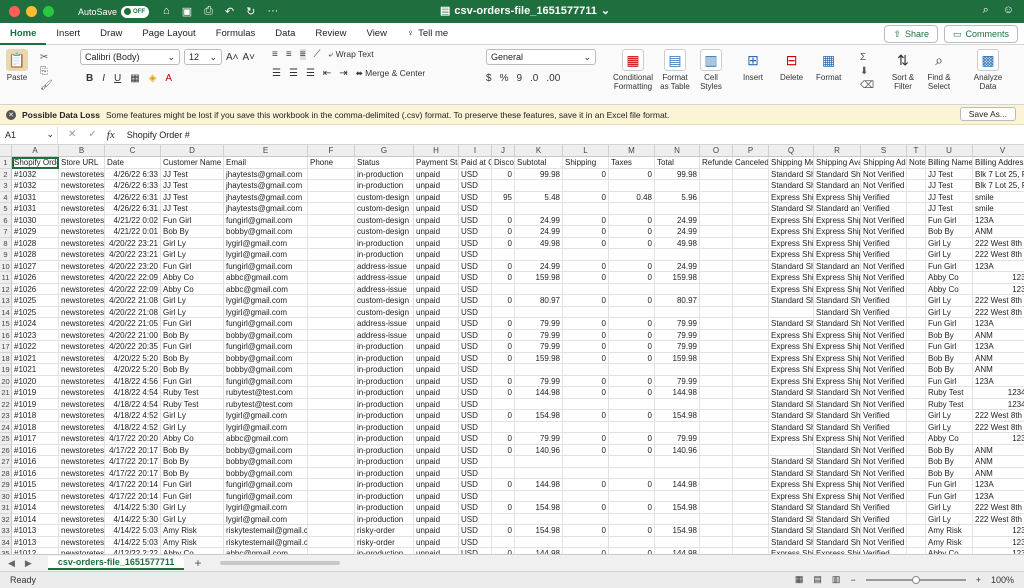  What do you see at coordinates (384, 151) in the screenshot?
I see `column-header-g: G` at bounding box center [384, 151].